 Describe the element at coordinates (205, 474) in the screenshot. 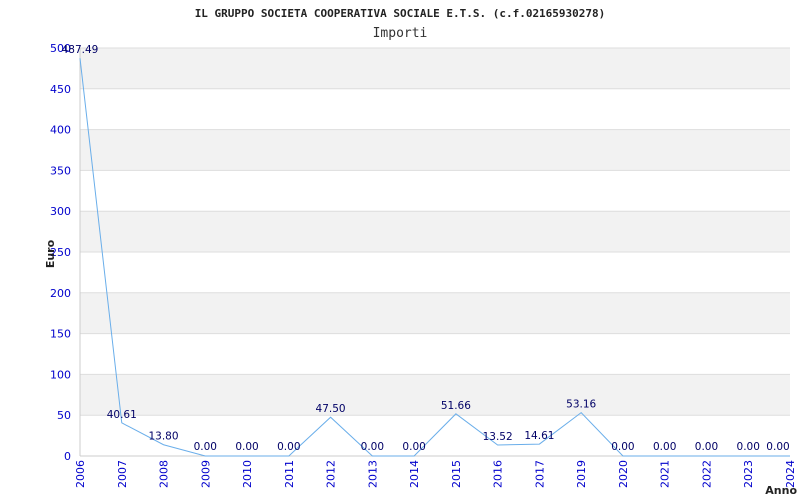

I see `x-tick-label: 2009` at that location.